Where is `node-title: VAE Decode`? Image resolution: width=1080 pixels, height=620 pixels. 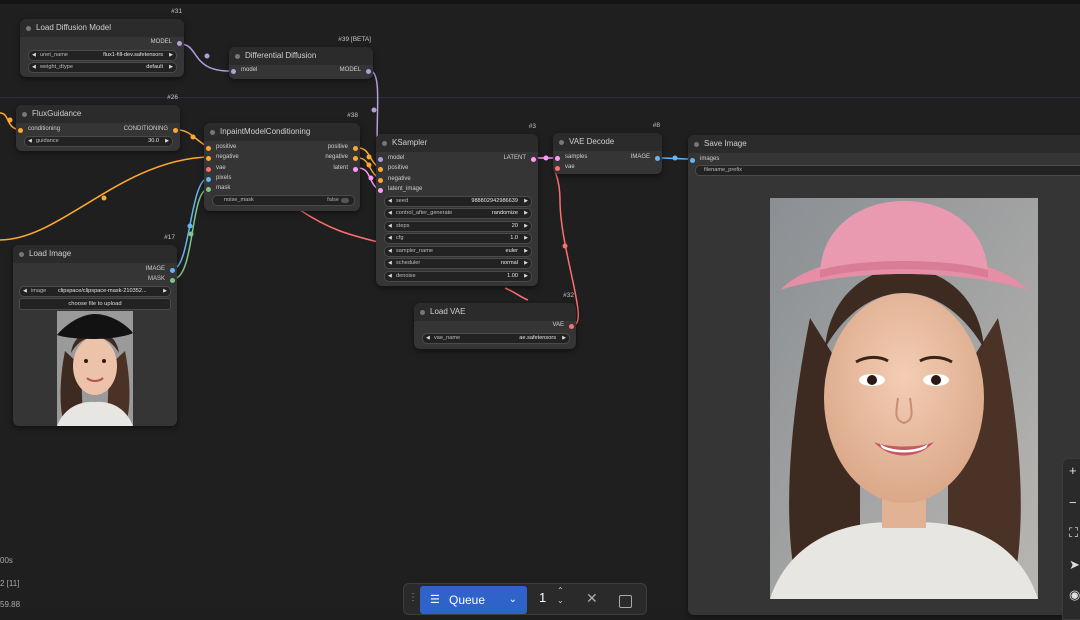
node-title: VAE Decode is located at coordinates (607, 142).